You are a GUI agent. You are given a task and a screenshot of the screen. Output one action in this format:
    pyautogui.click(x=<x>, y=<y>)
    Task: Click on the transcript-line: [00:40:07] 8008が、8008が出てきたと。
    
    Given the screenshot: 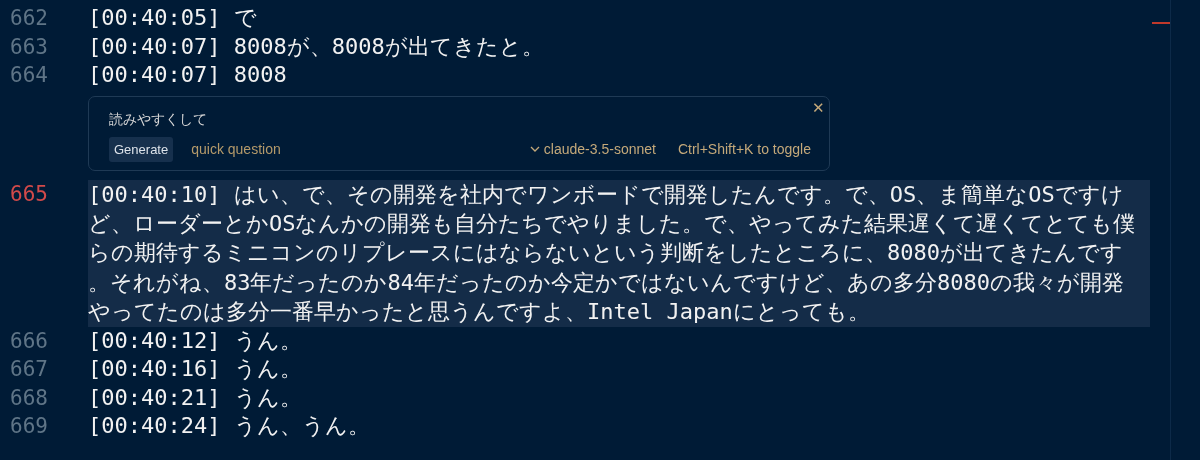 What is the action you would take?
    pyautogui.click(x=316, y=46)
    